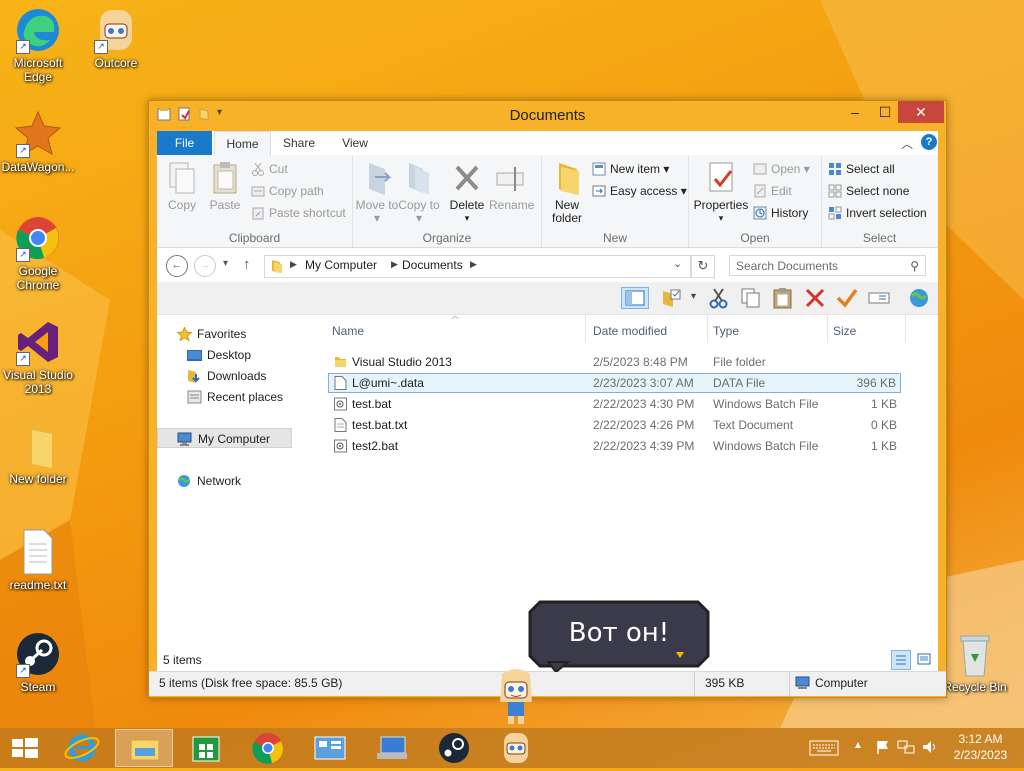 The image size is (1024, 771). I want to click on column-type: Type, so click(726, 331).